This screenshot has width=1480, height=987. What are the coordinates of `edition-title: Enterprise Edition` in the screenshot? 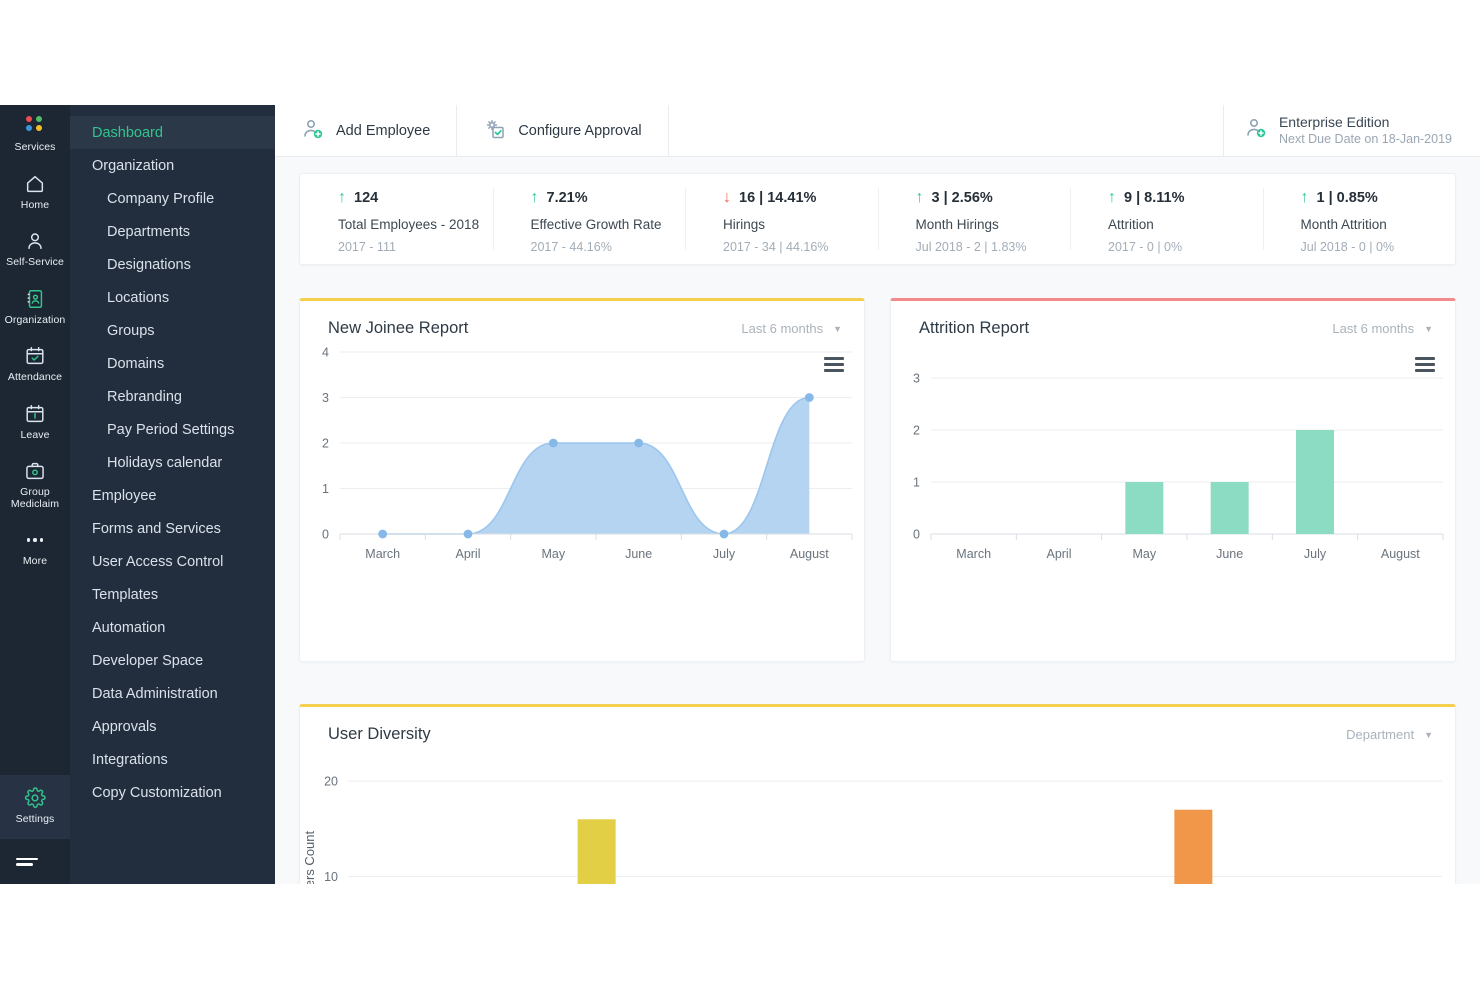 It's located at (1334, 122).